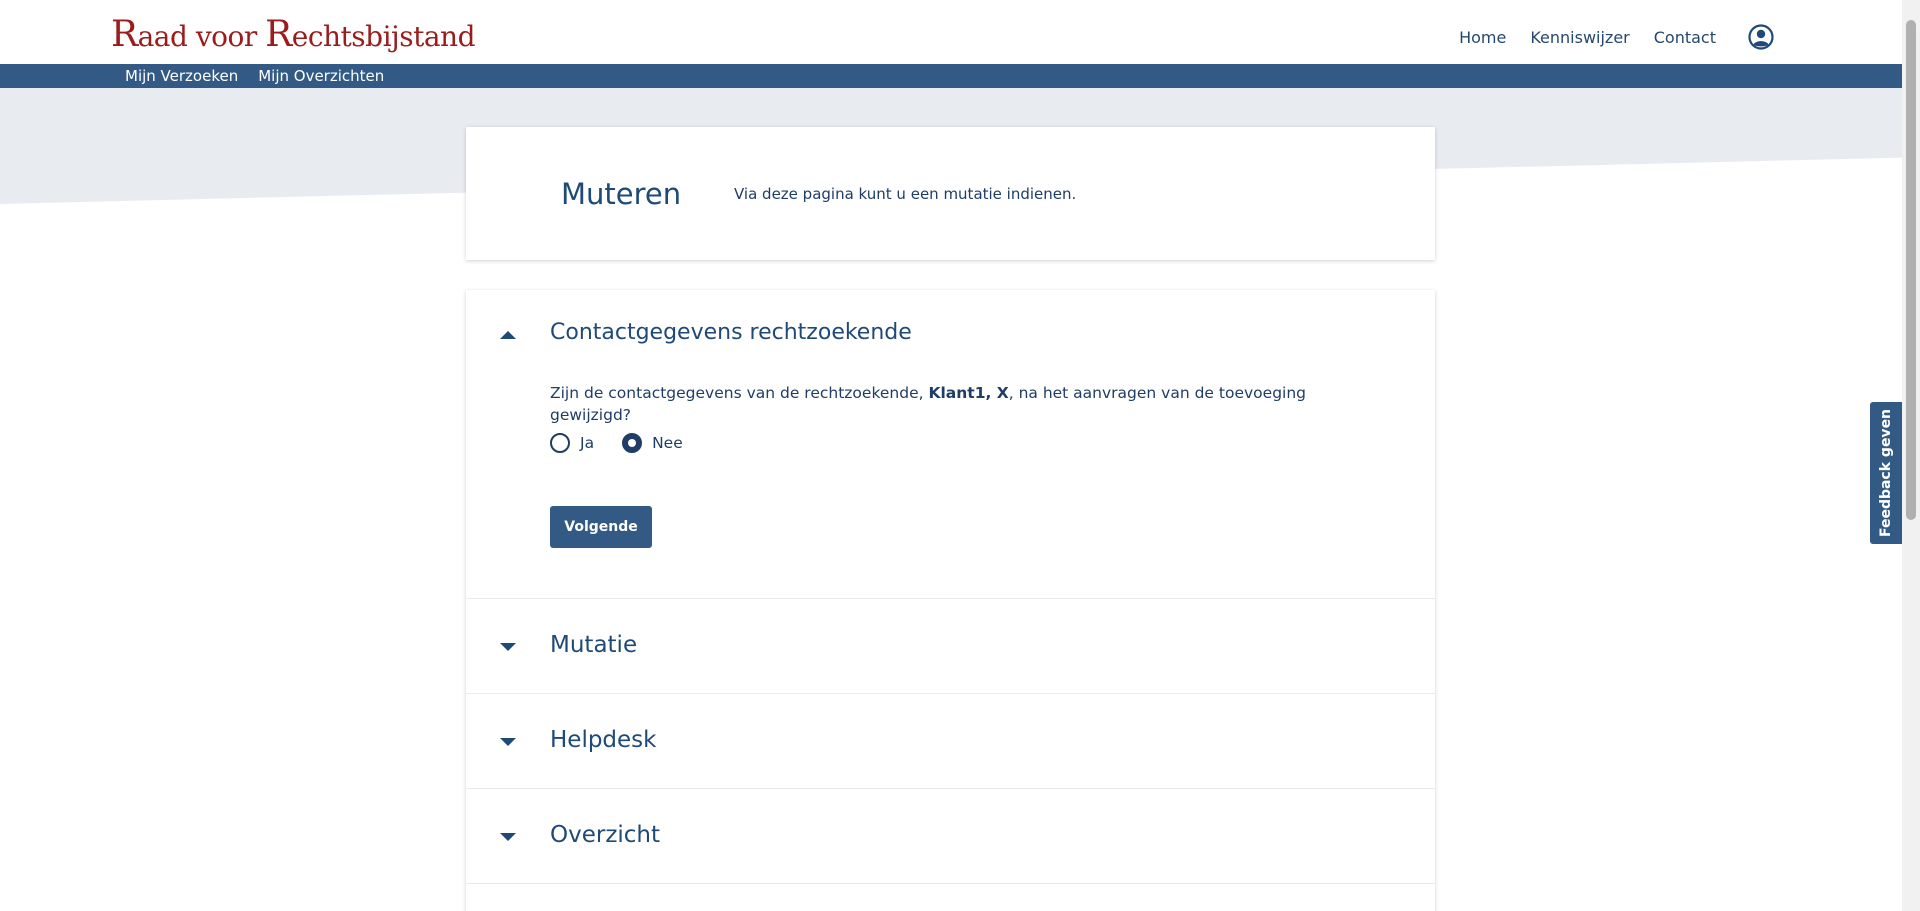 The height and width of the screenshot is (911, 1920). I want to click on accordion-title: Mutatie, so click(594, 645).